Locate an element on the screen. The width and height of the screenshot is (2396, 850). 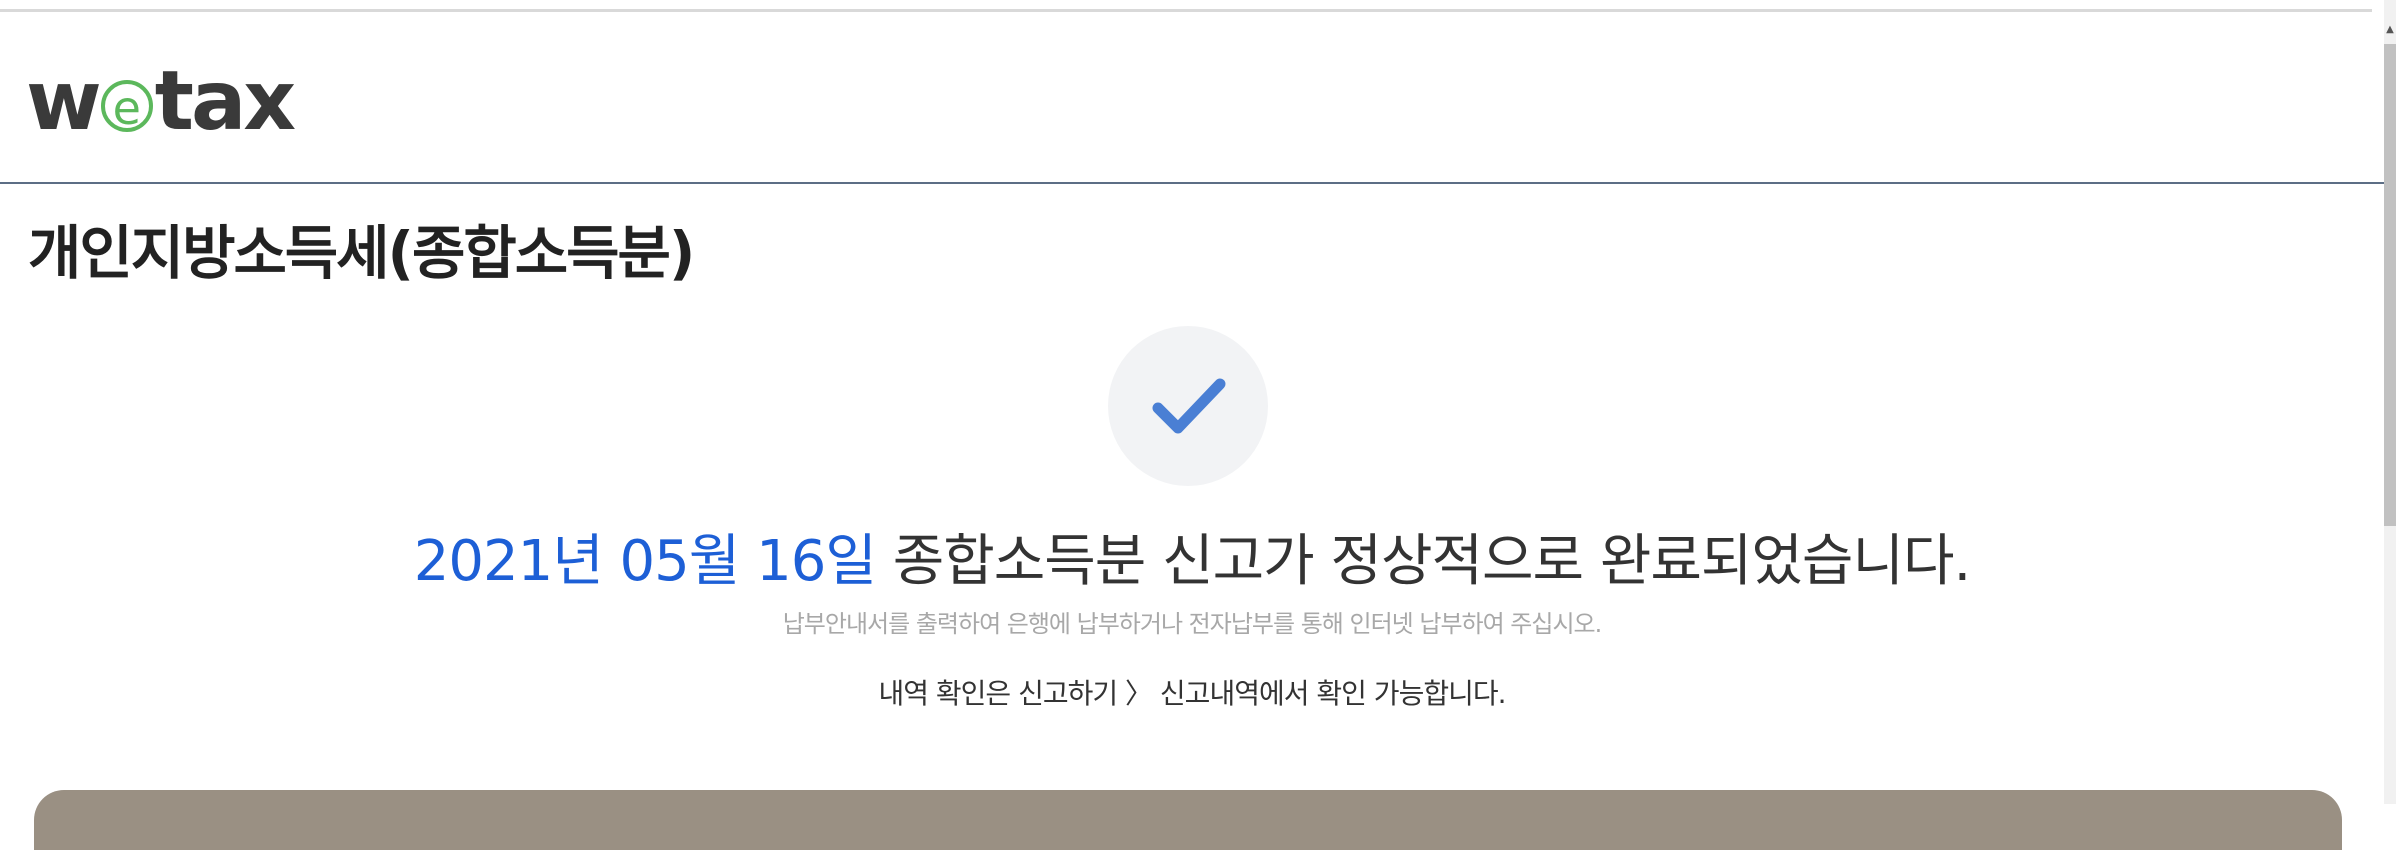
filing-date: 2021년 05월 16일 is located at coordinates (645, 561).